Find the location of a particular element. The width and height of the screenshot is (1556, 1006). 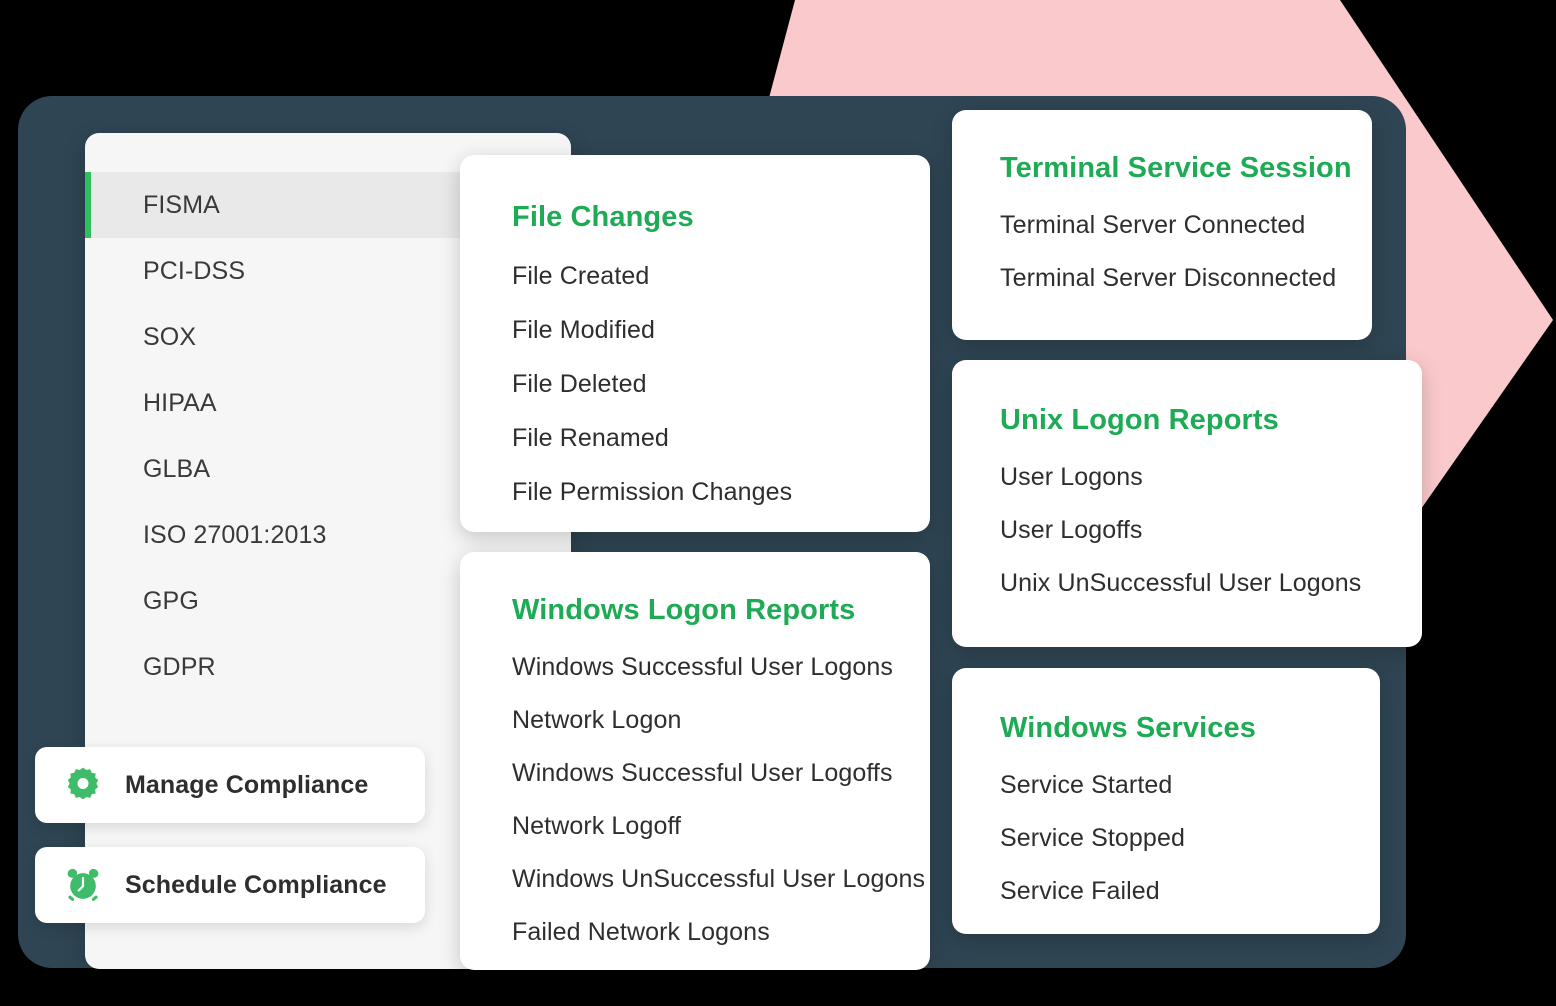

sidebar-item-label: HIPAA is located at coordinates (180, 402).